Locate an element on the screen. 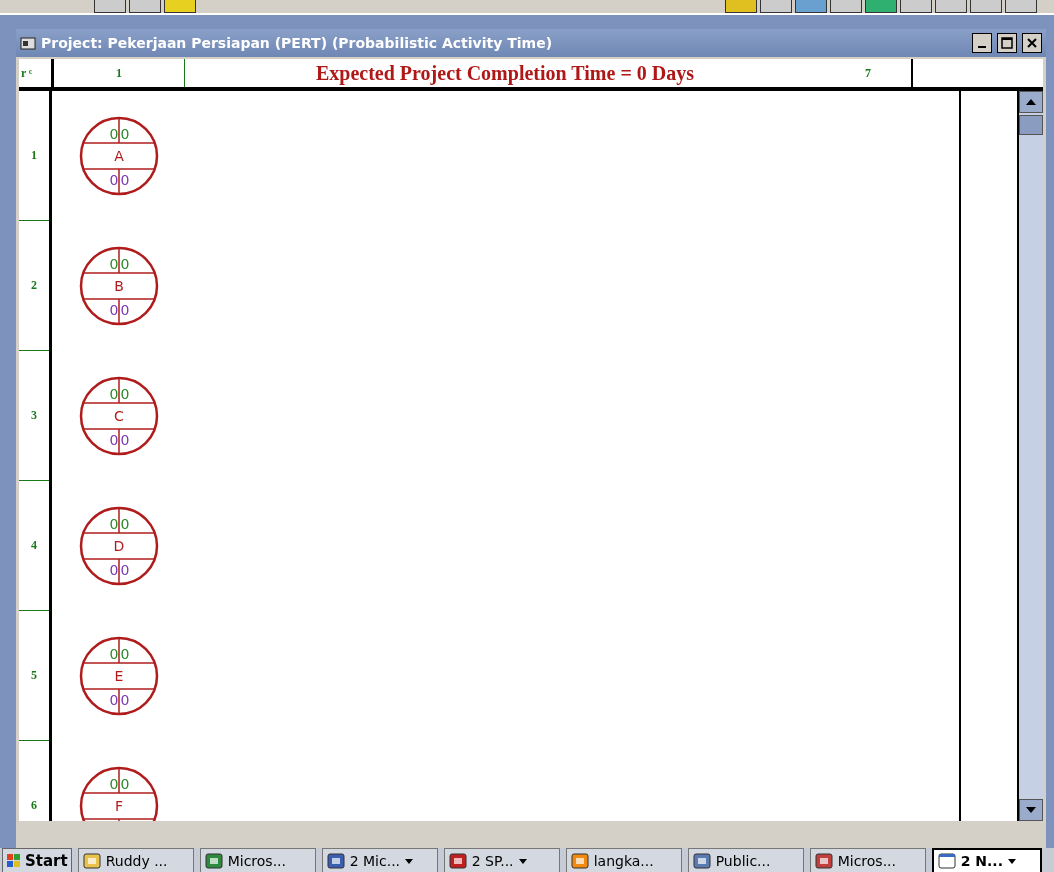  start-button: Start is located at coordinates (37, 860).